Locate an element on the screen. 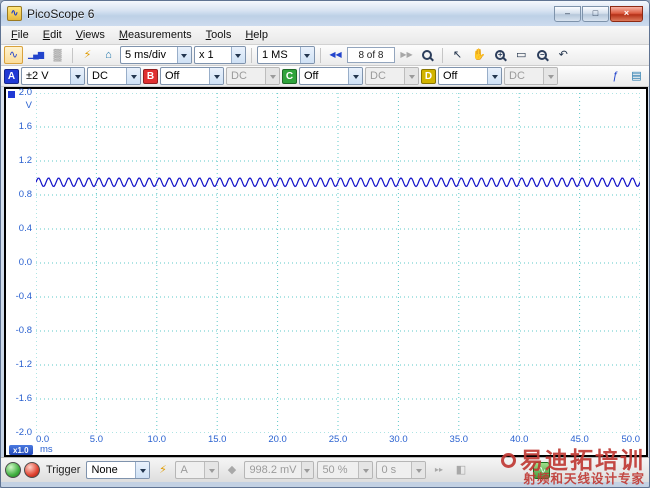 The image size is (650, 488). trigger-marker-button: ◆ is located at coordinates (231, 470).